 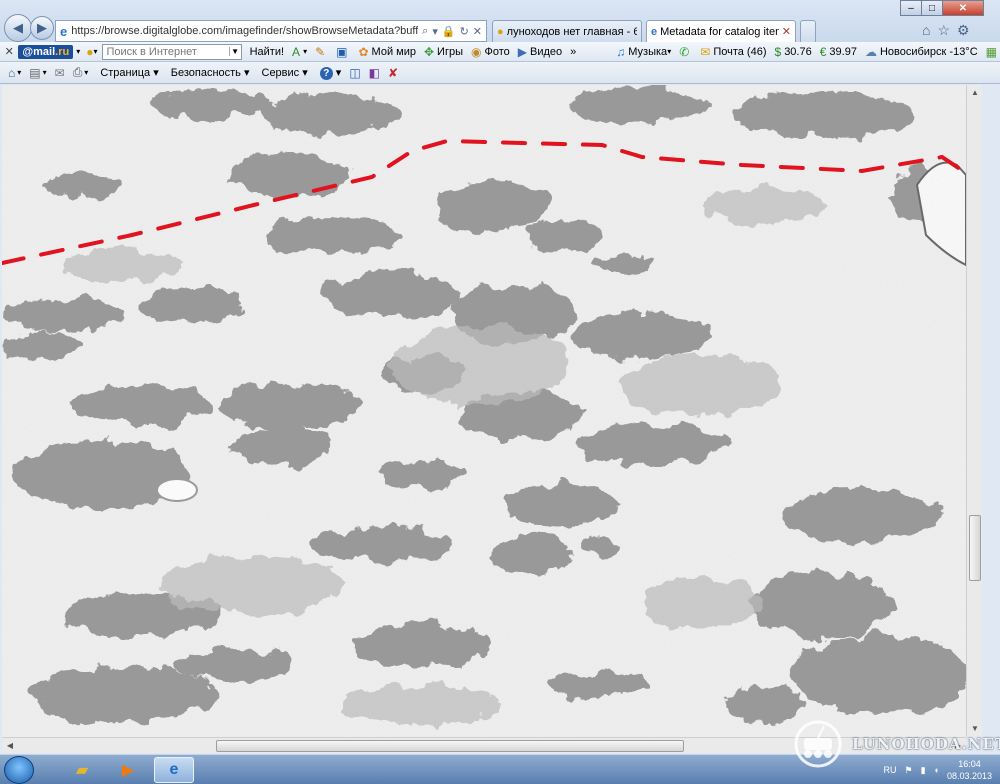 I want to click on photo-link: ◉ Фото, so click(x=490, y=52).